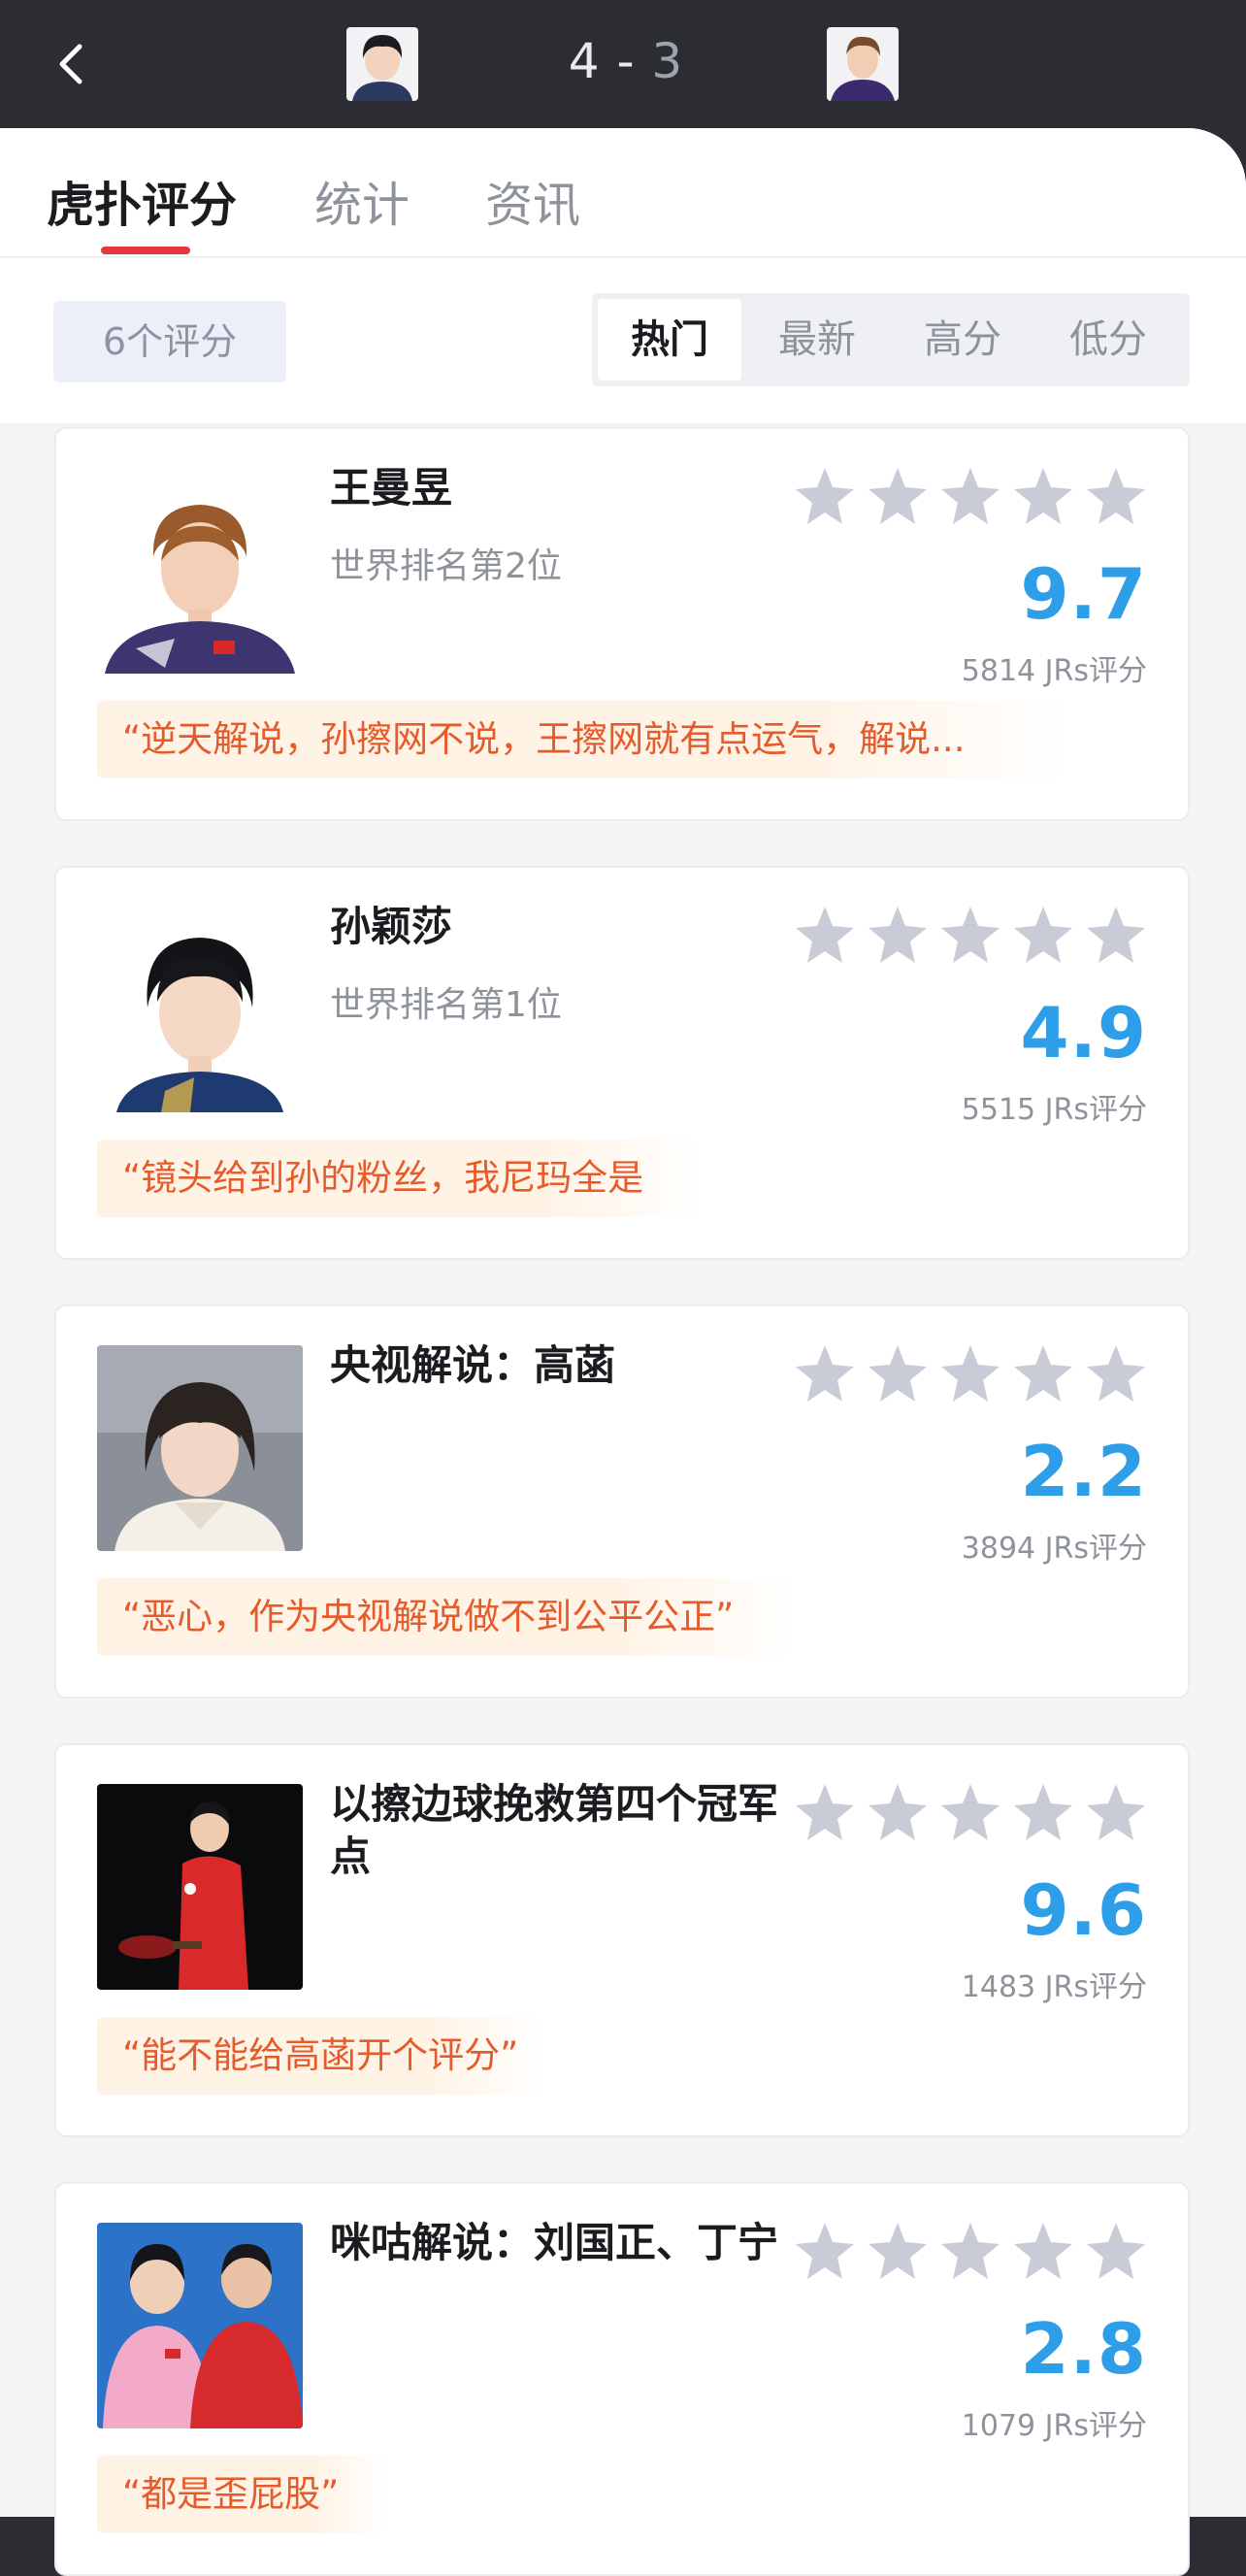 This screenshot has height=2576, width=1246. What do you see at coordinates (1084, 2349) in the screenshot?
I see `score-value: 2.8` at bounding box center [1084, 2349].